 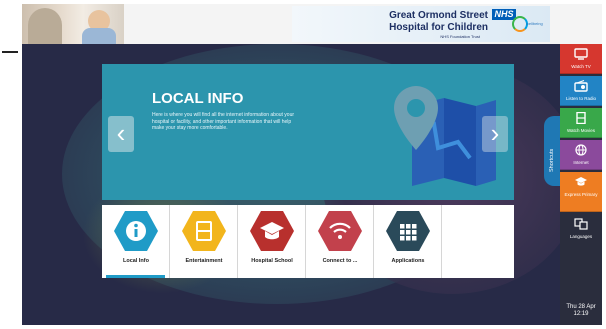 I want to click on radio-icon, so click(x=581, y=86).